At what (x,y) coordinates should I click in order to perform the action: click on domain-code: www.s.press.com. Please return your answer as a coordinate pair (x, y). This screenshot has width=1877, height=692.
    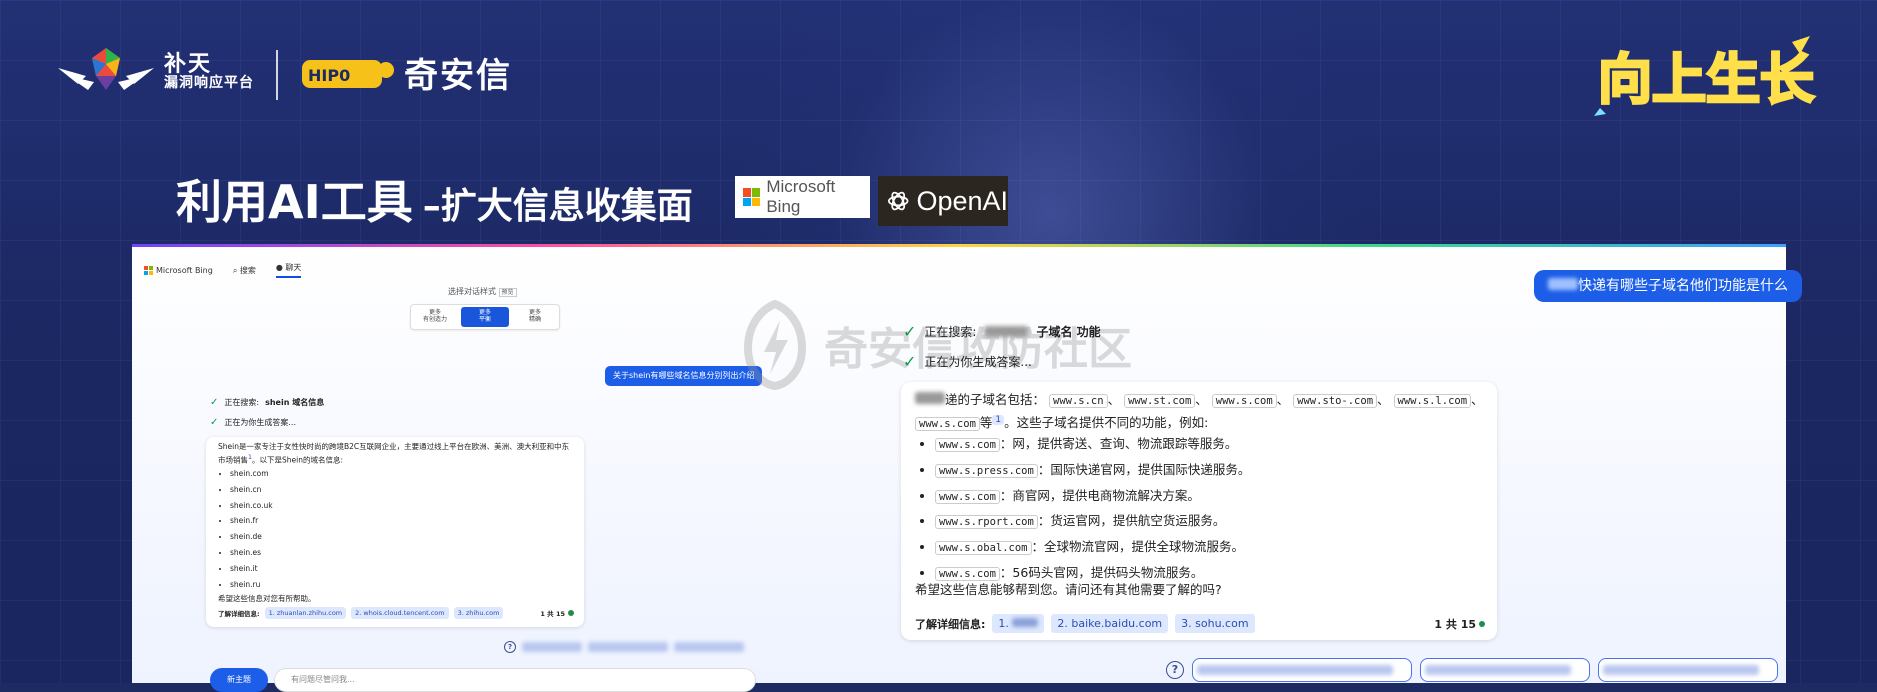
    Looking at the image, I should click on (986, 470).